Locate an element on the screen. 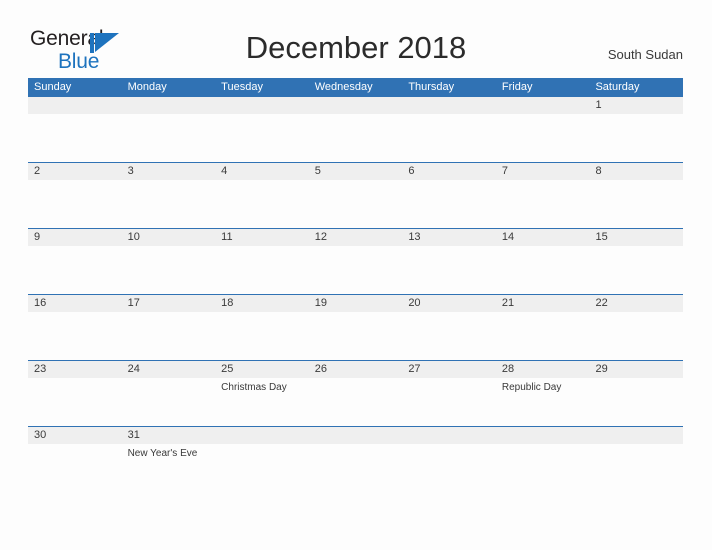 Image resolution: width=712 pixels, height=550 pixels. day-number: 25 is located at coordinates (262, 369).